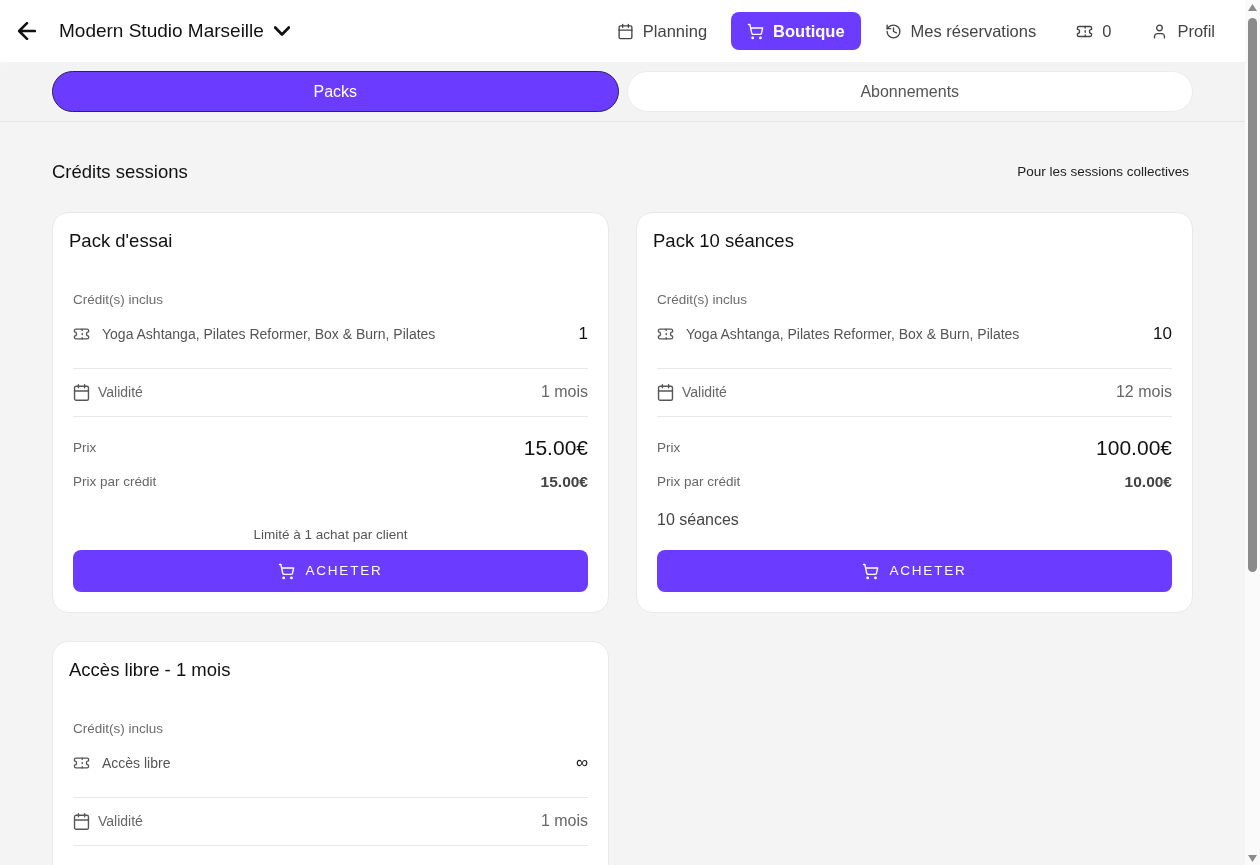 This screenshot has height=865, width=1260. What do you see at coordinates (893, 31) in the screenshot?
I see `history-icon` at bounding box center [893, 31].